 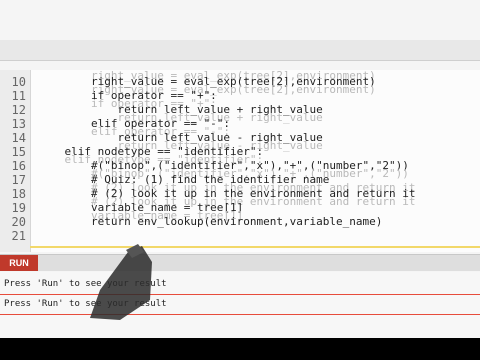 I want to click on run-button: RUN, so click(x=19, y=263).